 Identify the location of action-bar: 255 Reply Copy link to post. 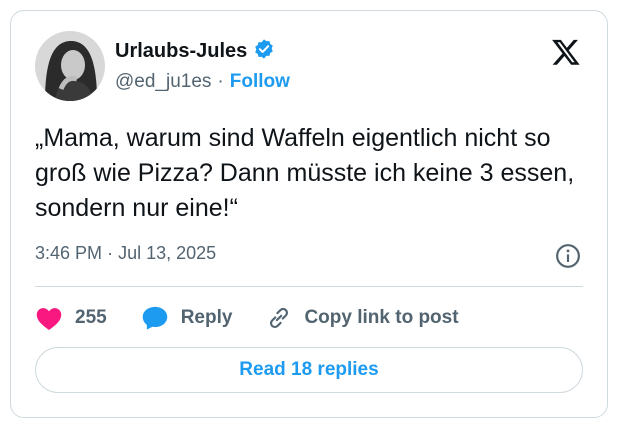
(264, 318).